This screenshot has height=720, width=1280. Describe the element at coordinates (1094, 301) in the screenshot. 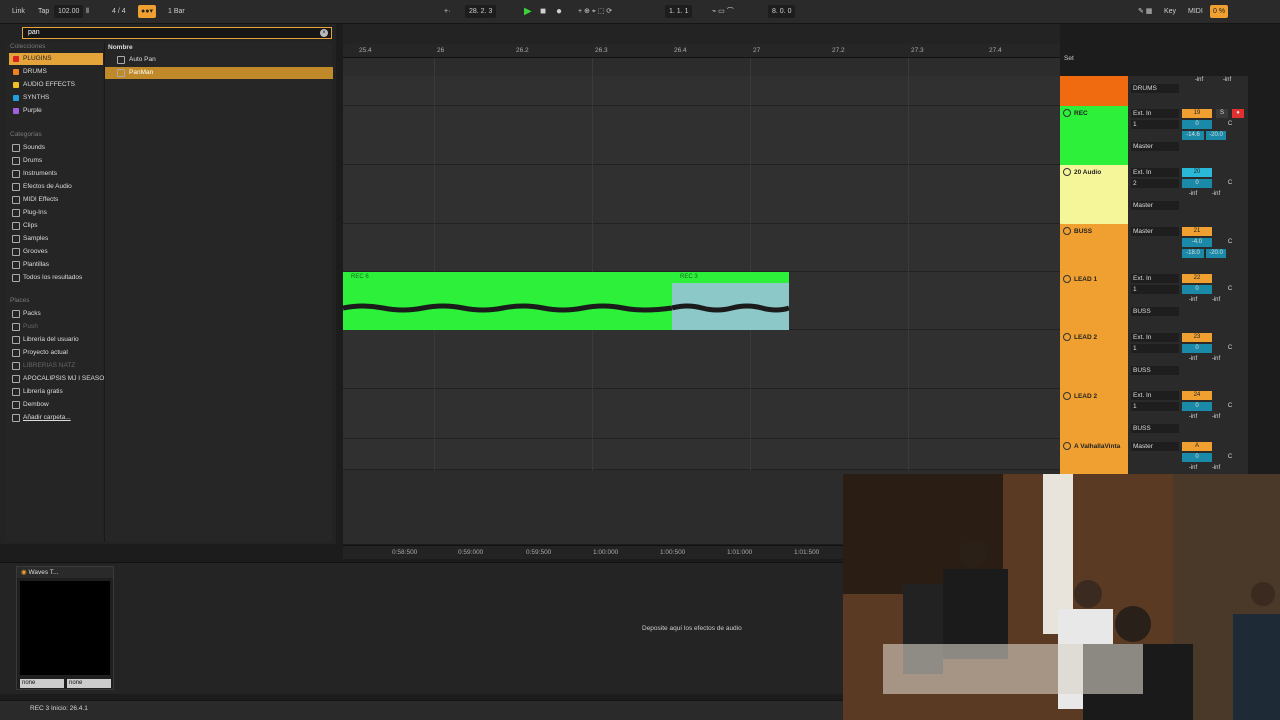

I see `track-header-lead-1: LEAD 1` at that location.